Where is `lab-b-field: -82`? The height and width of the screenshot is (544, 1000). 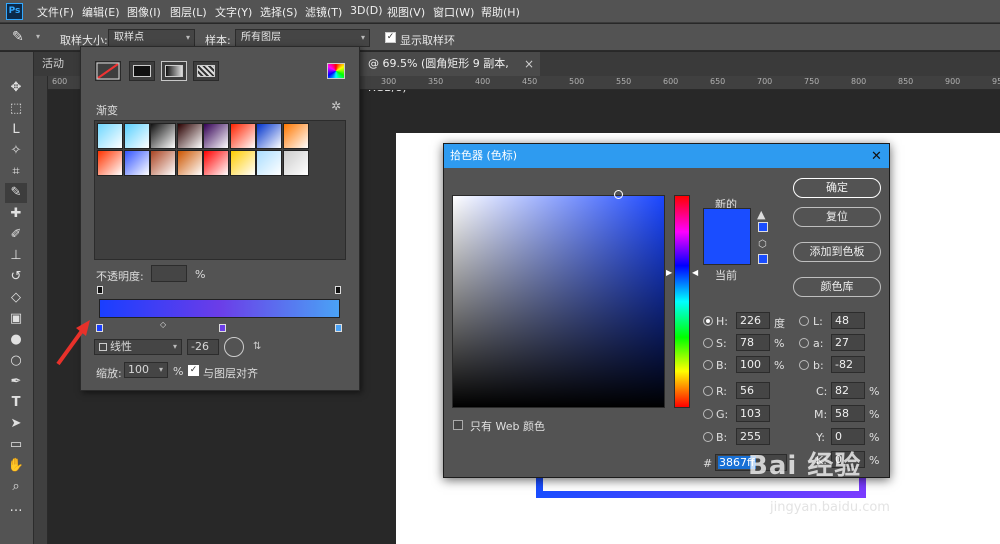
lab-b-field: -82 is located at coordinates (848, 364).